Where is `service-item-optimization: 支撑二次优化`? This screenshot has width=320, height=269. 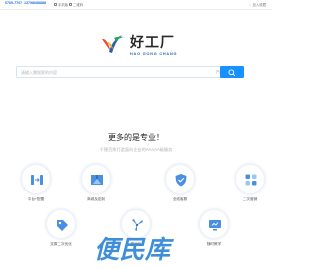 service-item-optimization: 支撑二次优化 is located at coordinates (61, 228).